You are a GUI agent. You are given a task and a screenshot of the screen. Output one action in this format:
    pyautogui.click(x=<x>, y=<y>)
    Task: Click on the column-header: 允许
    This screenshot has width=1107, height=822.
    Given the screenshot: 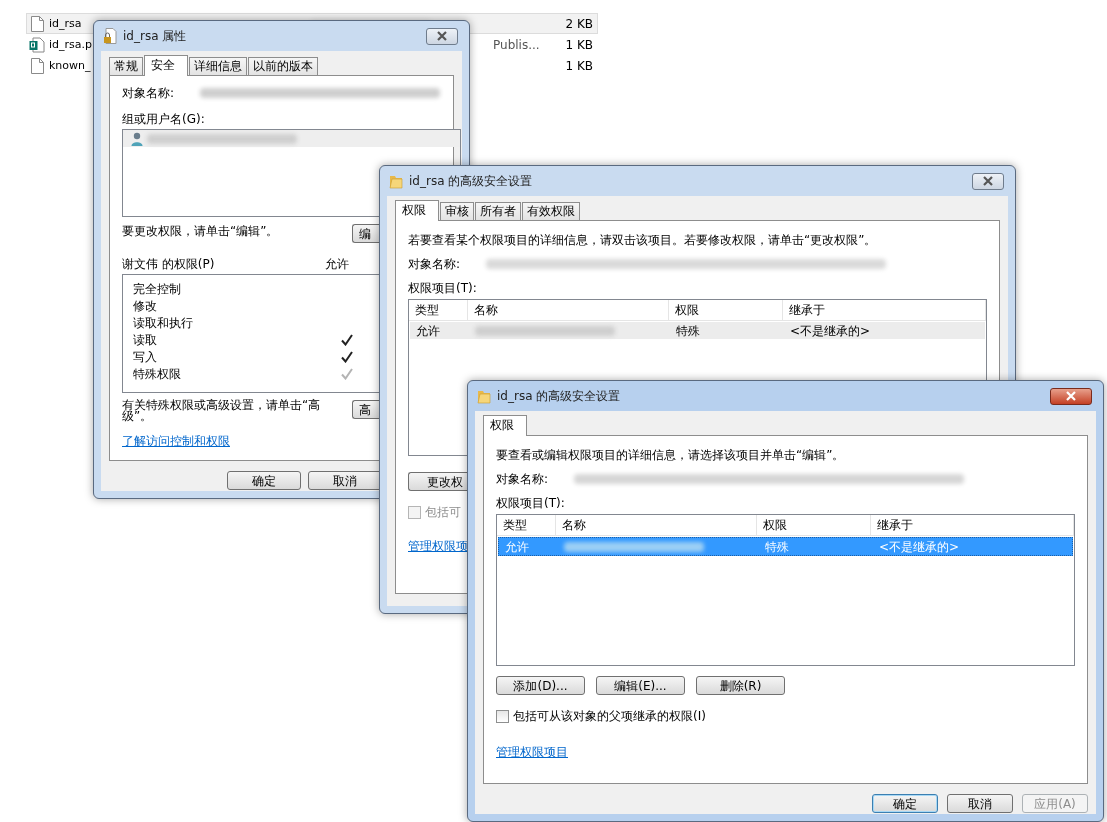 What is the action you would take?
    pyautogui.click(x=337, y=264)
    